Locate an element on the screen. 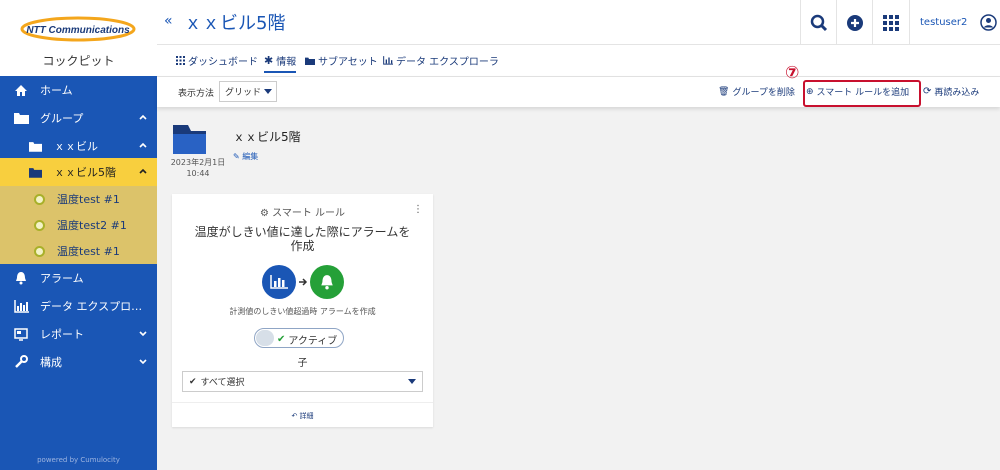  more-options-icon: ⋮ is located at coordinates (418, 209).